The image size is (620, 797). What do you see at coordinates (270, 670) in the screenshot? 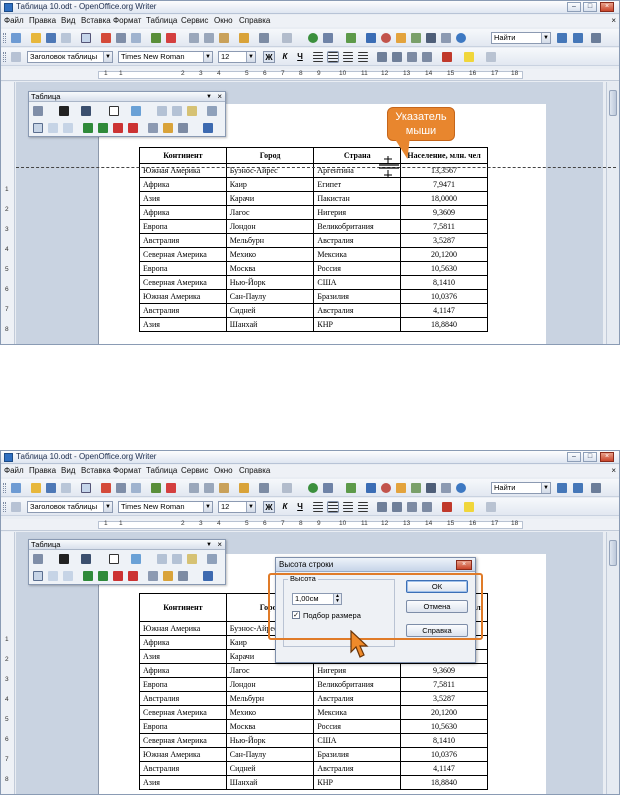
I see `table-cell: Лагос` at bounding box center [270, 670].